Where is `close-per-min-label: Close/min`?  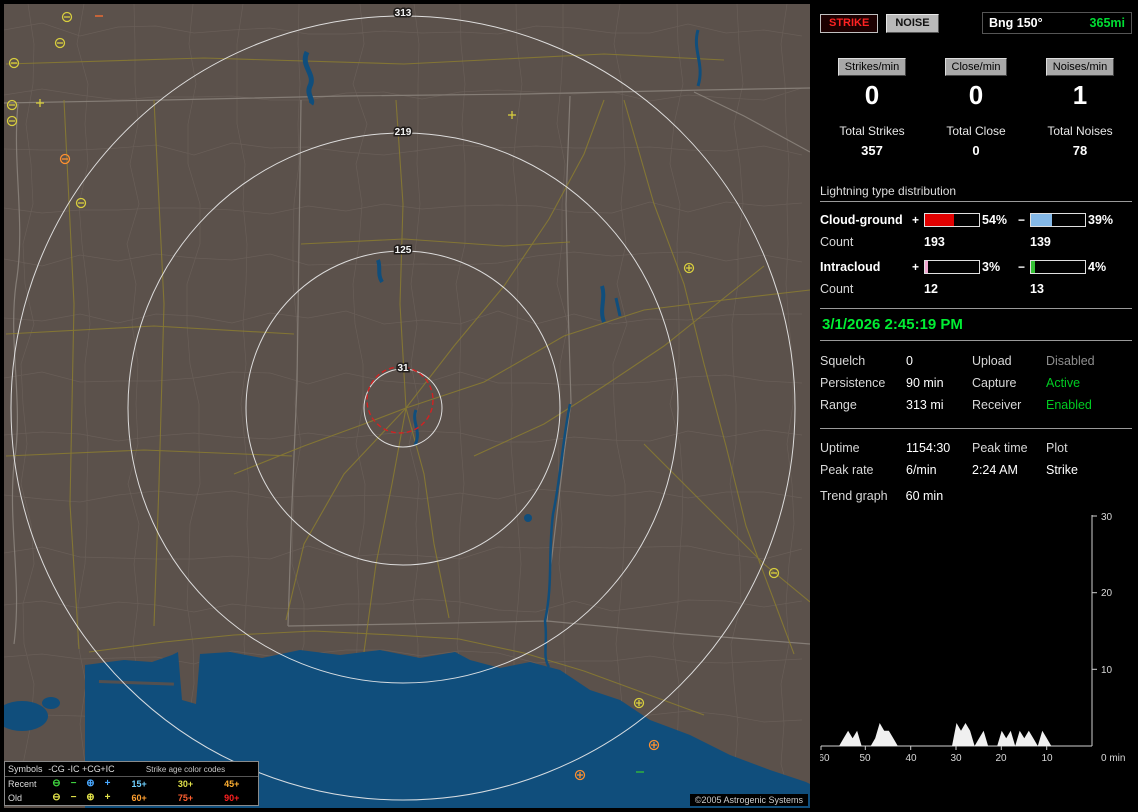 close-per-min-label: Close/min is located at coordinates (976, 67).